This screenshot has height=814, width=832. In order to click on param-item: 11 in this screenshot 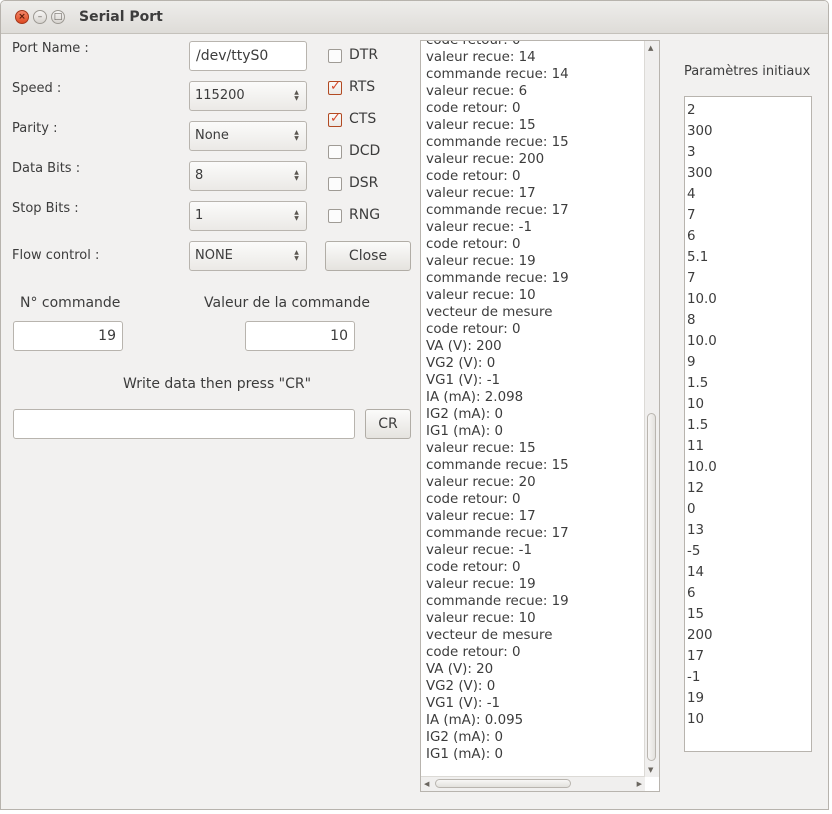, I will do `click(696, 446)`.